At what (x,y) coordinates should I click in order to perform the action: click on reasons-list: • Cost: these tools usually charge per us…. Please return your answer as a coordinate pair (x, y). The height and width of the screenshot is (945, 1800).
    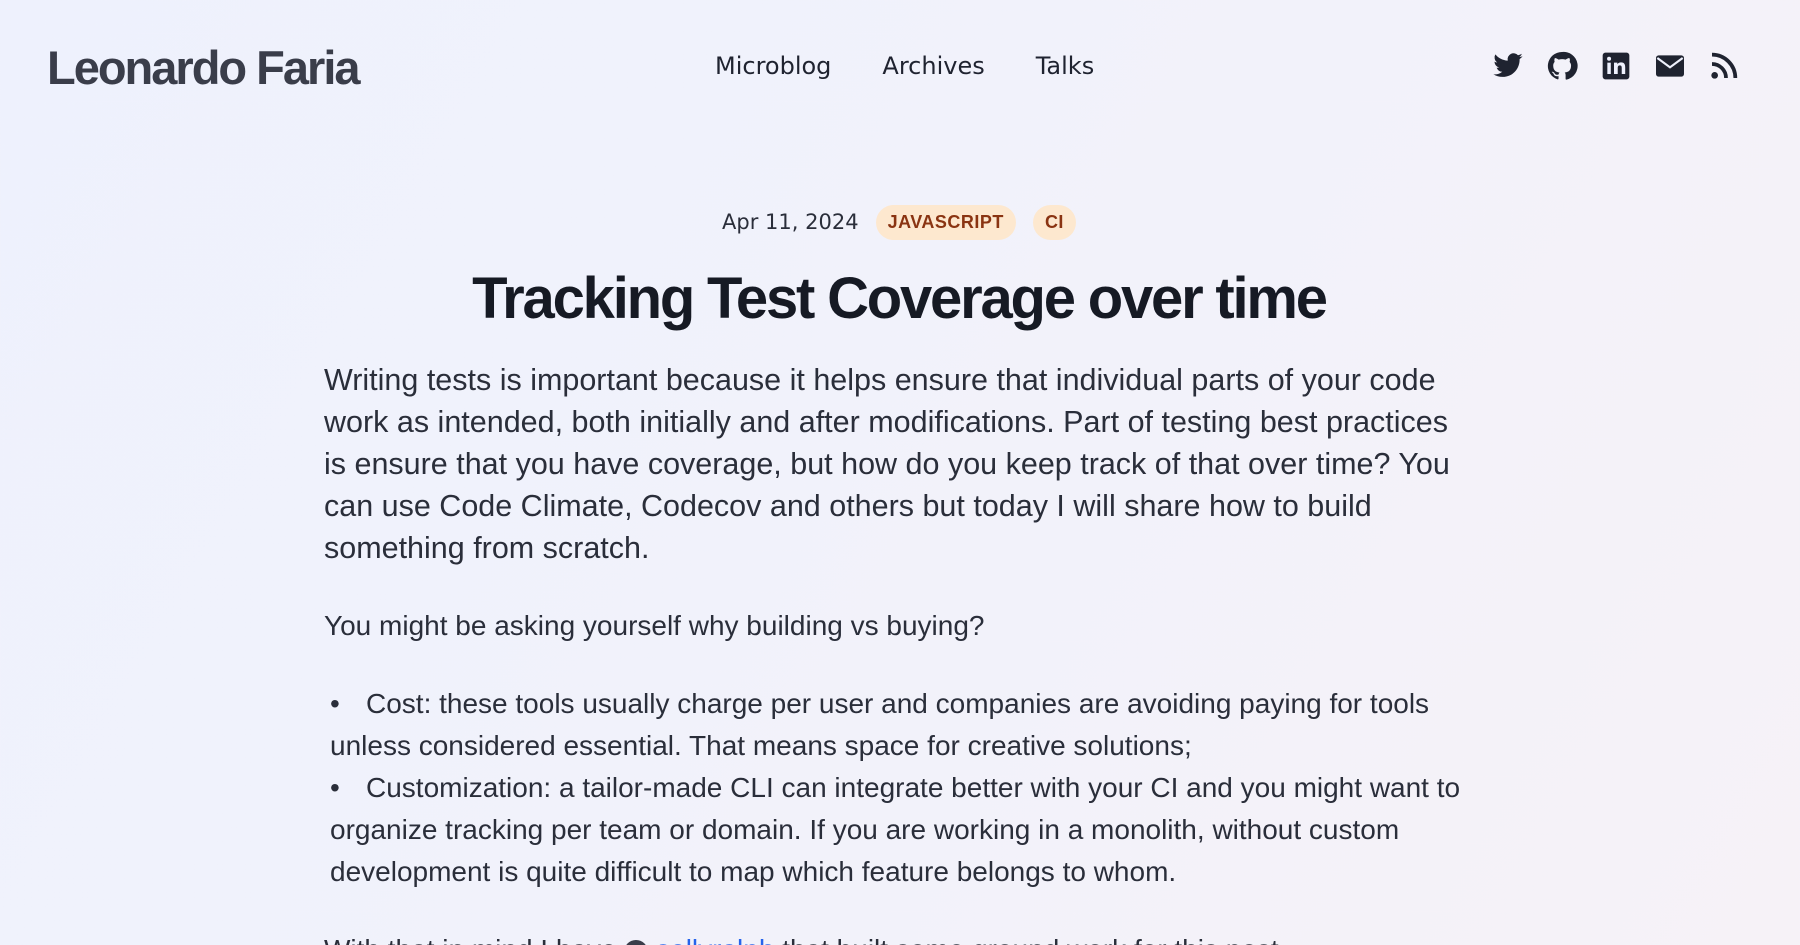
    Looking at the image, I should click on (899, 788).